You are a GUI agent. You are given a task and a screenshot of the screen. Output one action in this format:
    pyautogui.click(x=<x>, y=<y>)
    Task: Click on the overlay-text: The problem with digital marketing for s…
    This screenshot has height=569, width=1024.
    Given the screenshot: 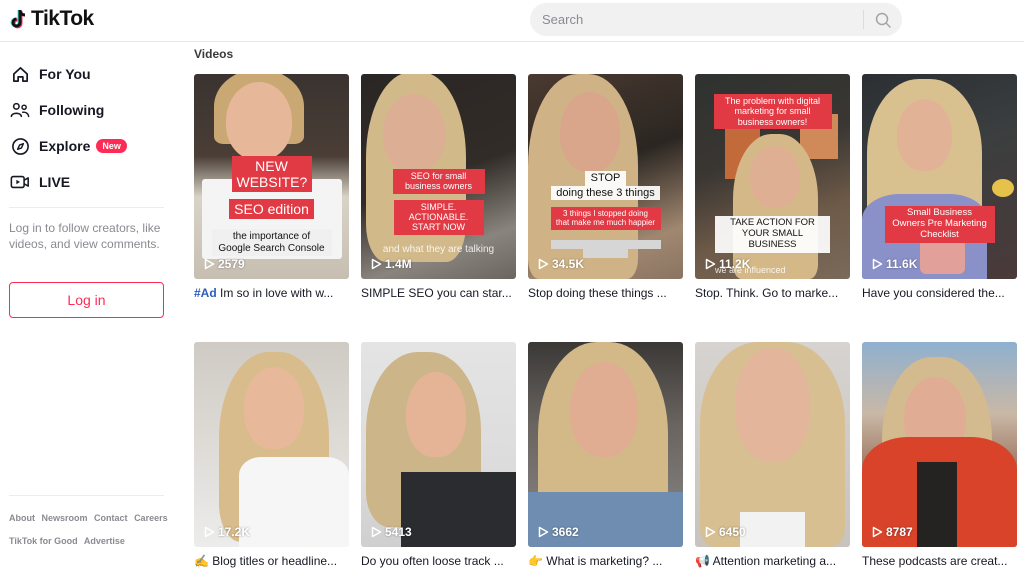 What is the action you would take?
    pyautogui.click(x=772, y=111)
    